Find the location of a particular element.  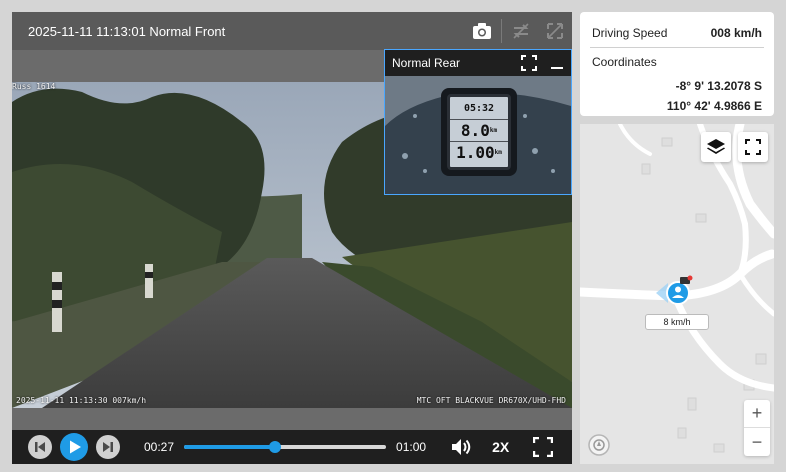

gps-odometer-value: 1.00 is located at coordinates (475, 152).